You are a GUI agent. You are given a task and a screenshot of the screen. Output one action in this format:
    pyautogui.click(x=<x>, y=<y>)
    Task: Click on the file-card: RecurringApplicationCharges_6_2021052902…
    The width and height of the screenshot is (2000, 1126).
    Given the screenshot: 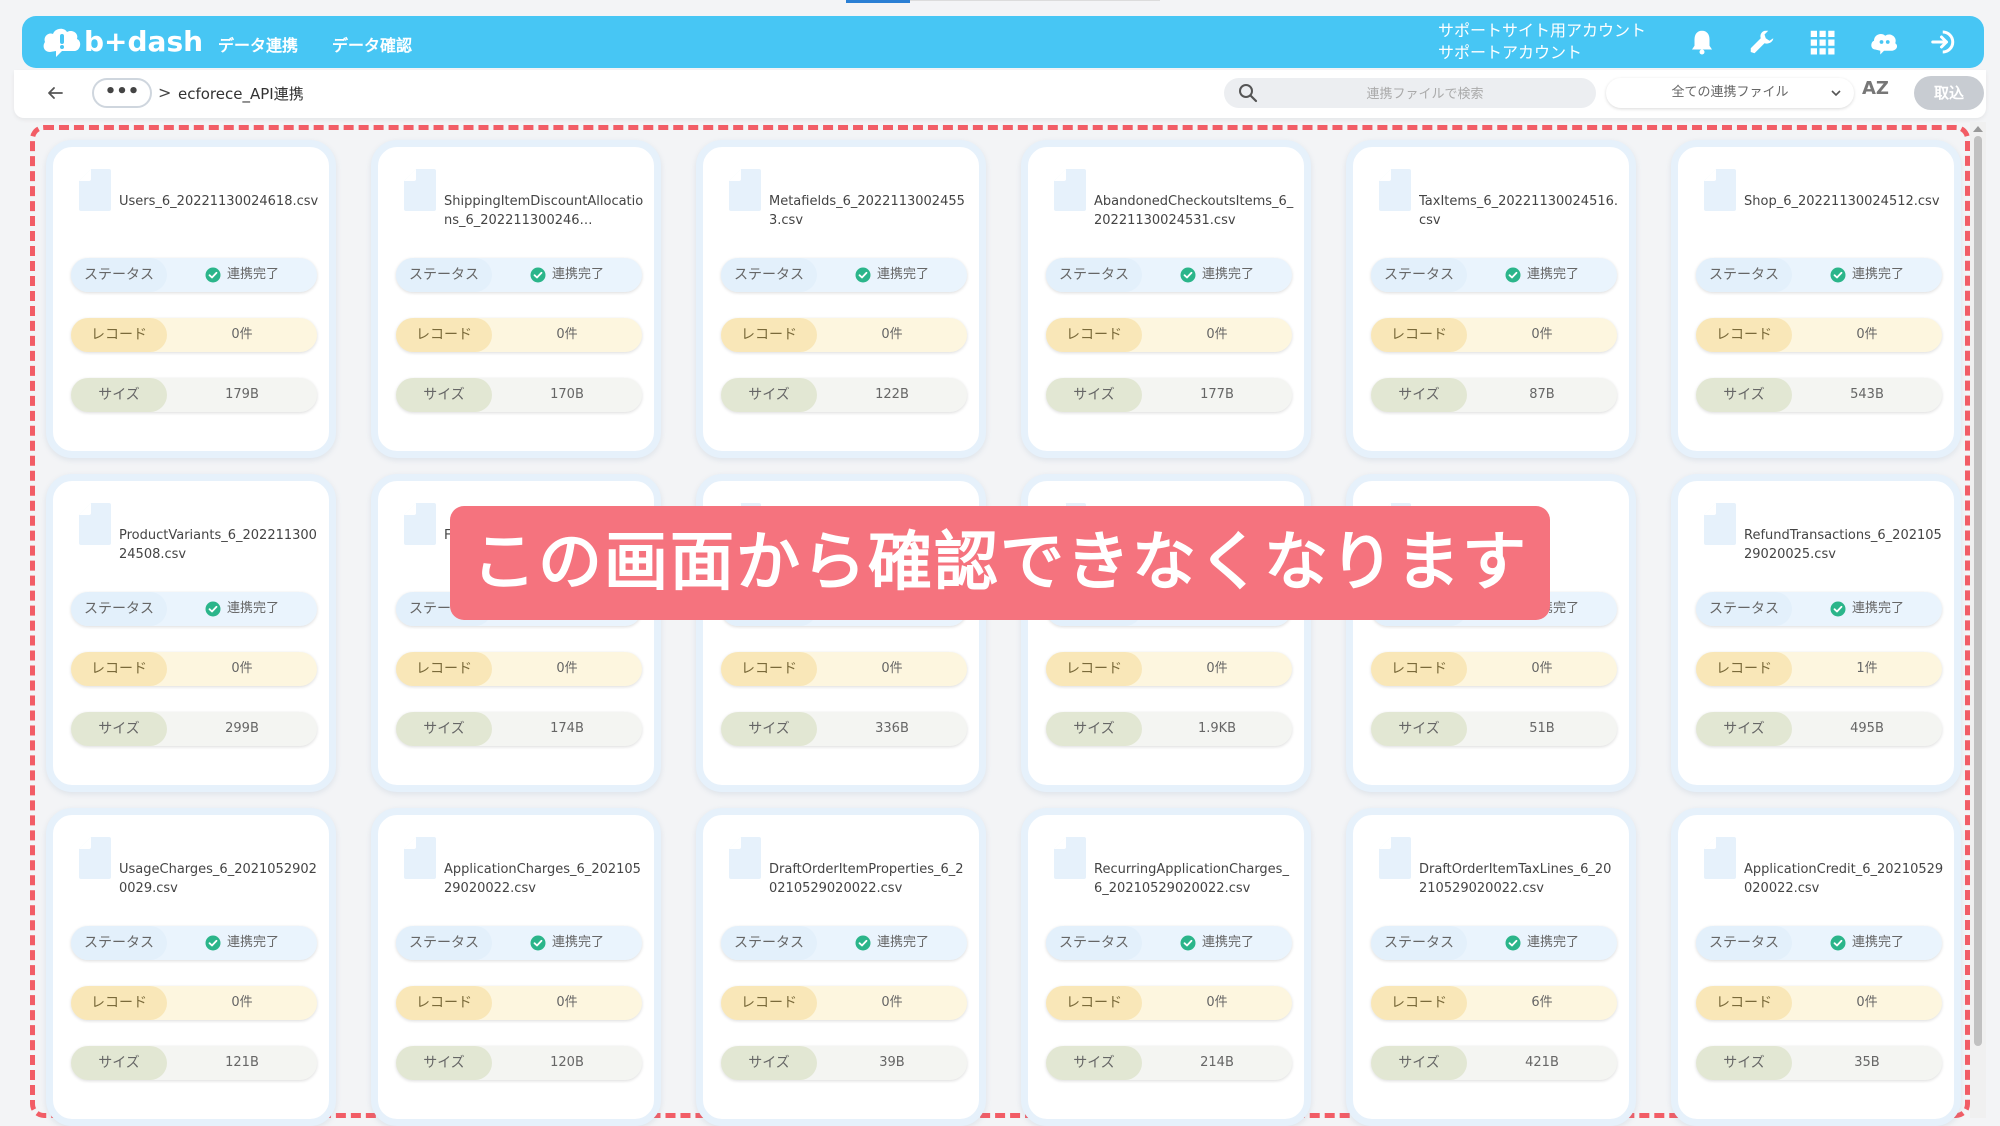 What is the action you would take?
    pyautogui.click(x=1166, y=967)
    